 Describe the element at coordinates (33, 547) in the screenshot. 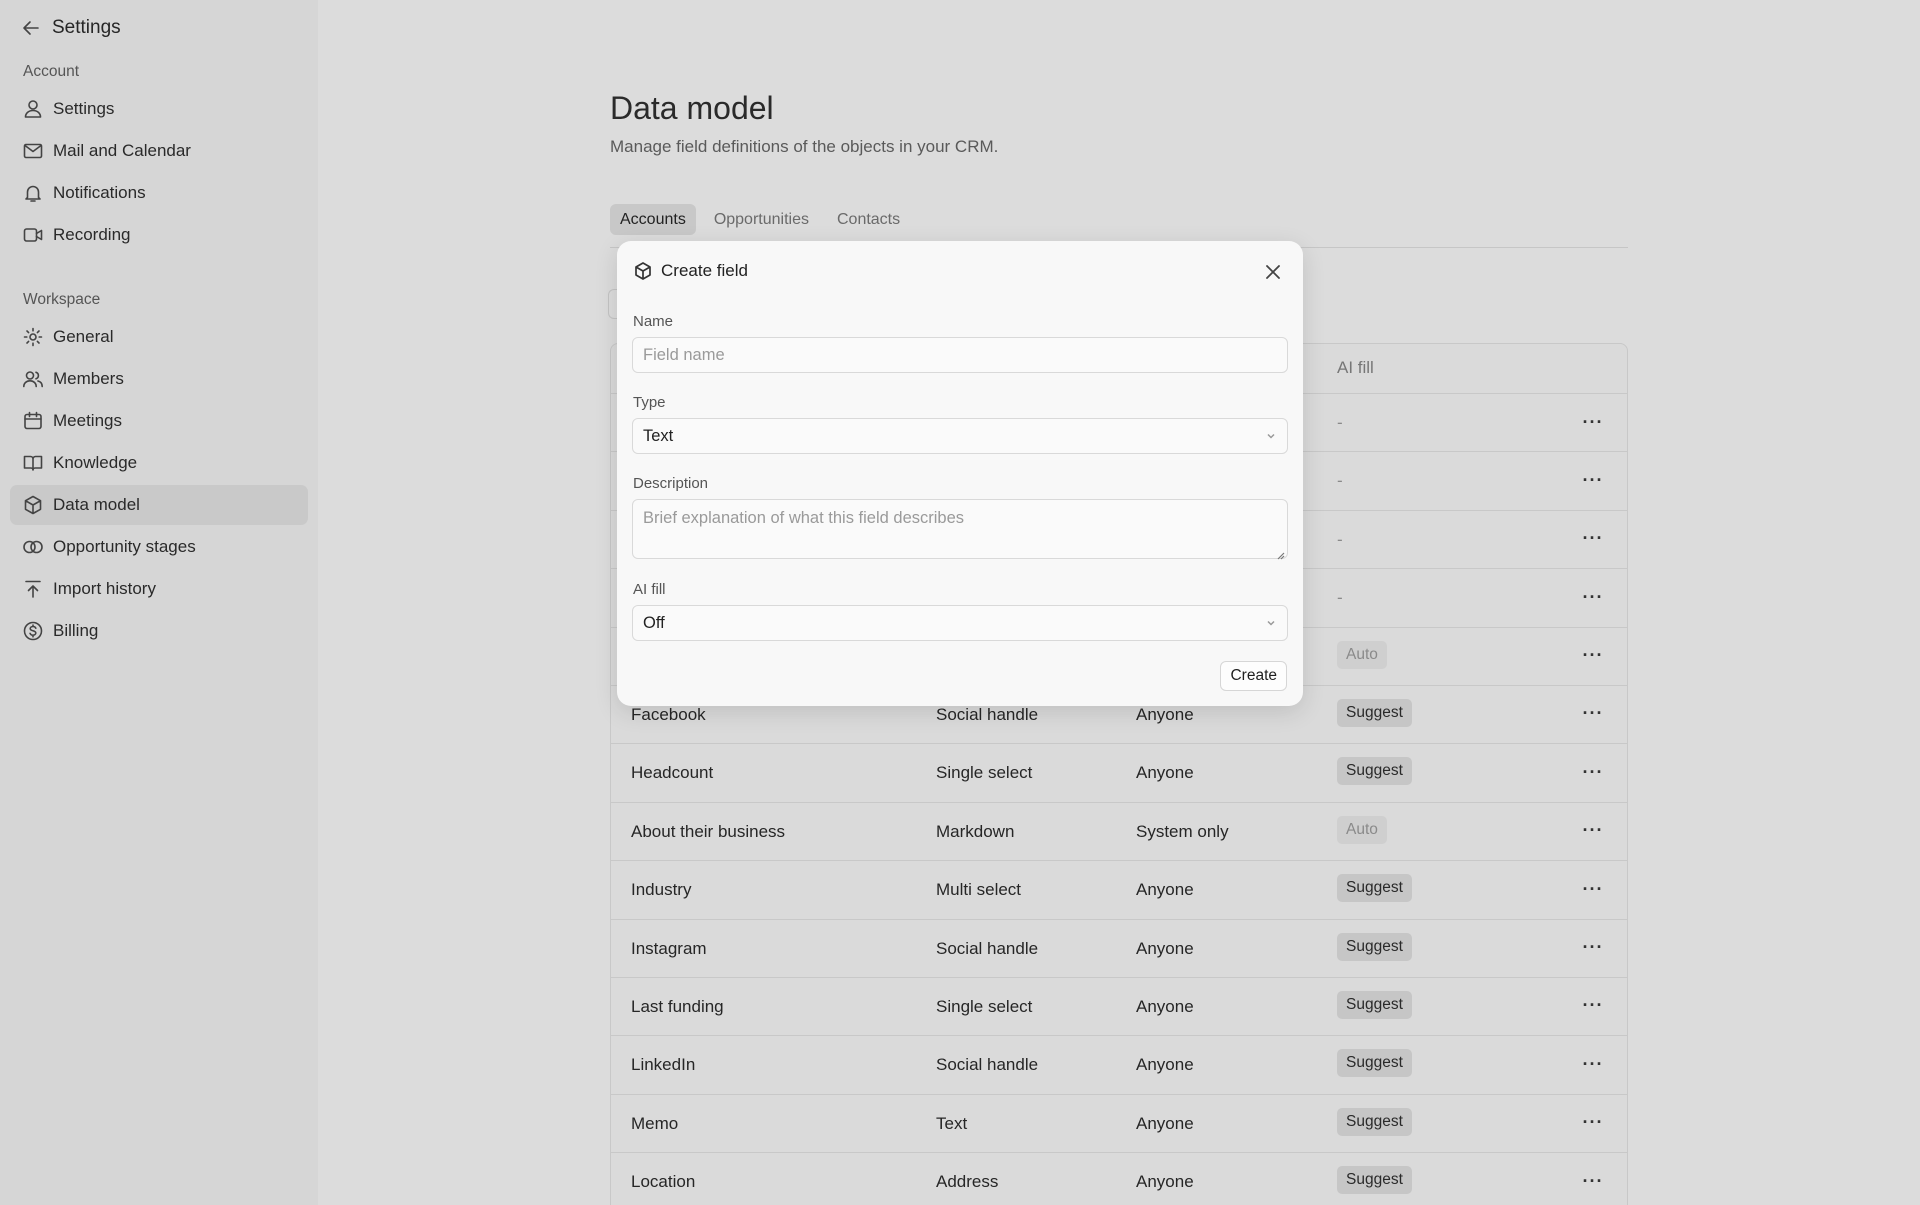

I see `rings-icon` at that location.